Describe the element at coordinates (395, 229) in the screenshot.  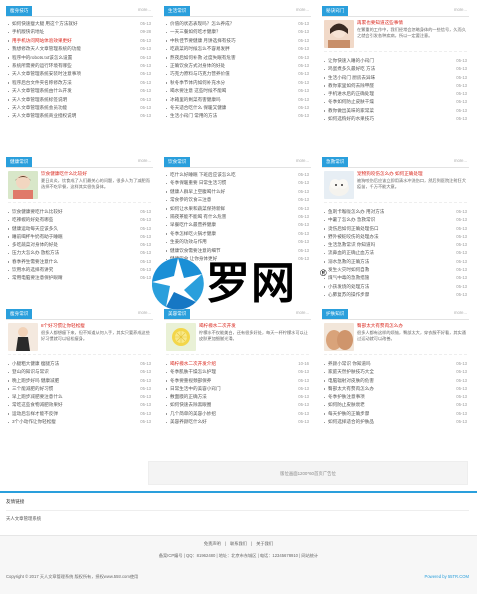
I see `list-item: 烫伤后如何正确处理伤口 05-13` at that location.